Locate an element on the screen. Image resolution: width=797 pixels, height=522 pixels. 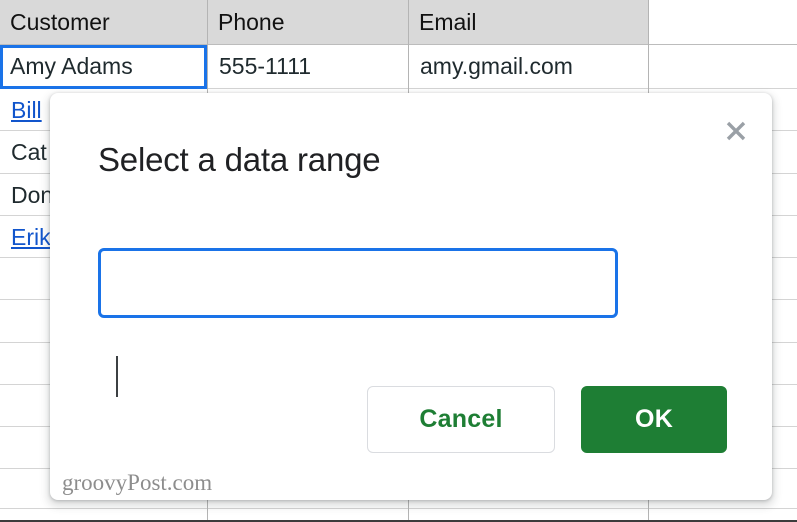
dialog-title: Select a data range is located at coordinates (239, 159).